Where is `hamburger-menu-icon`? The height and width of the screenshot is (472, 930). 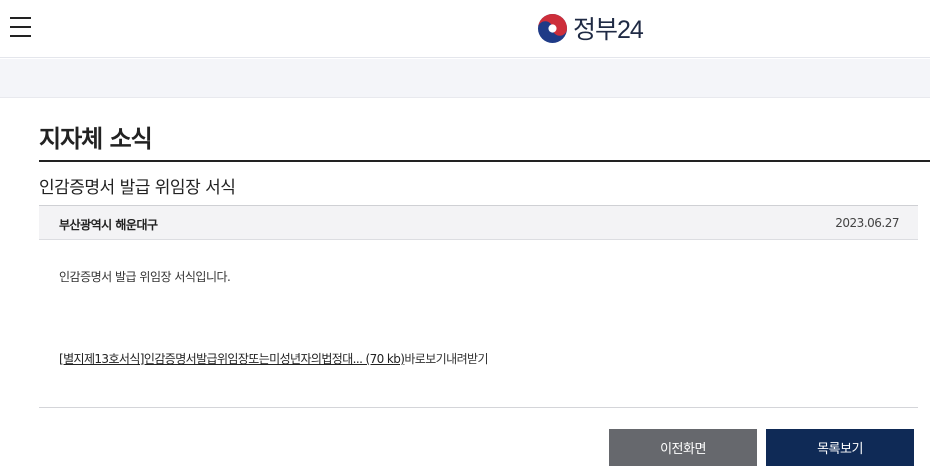 hamburger-menu-icon is located at coordinates (20, 27).